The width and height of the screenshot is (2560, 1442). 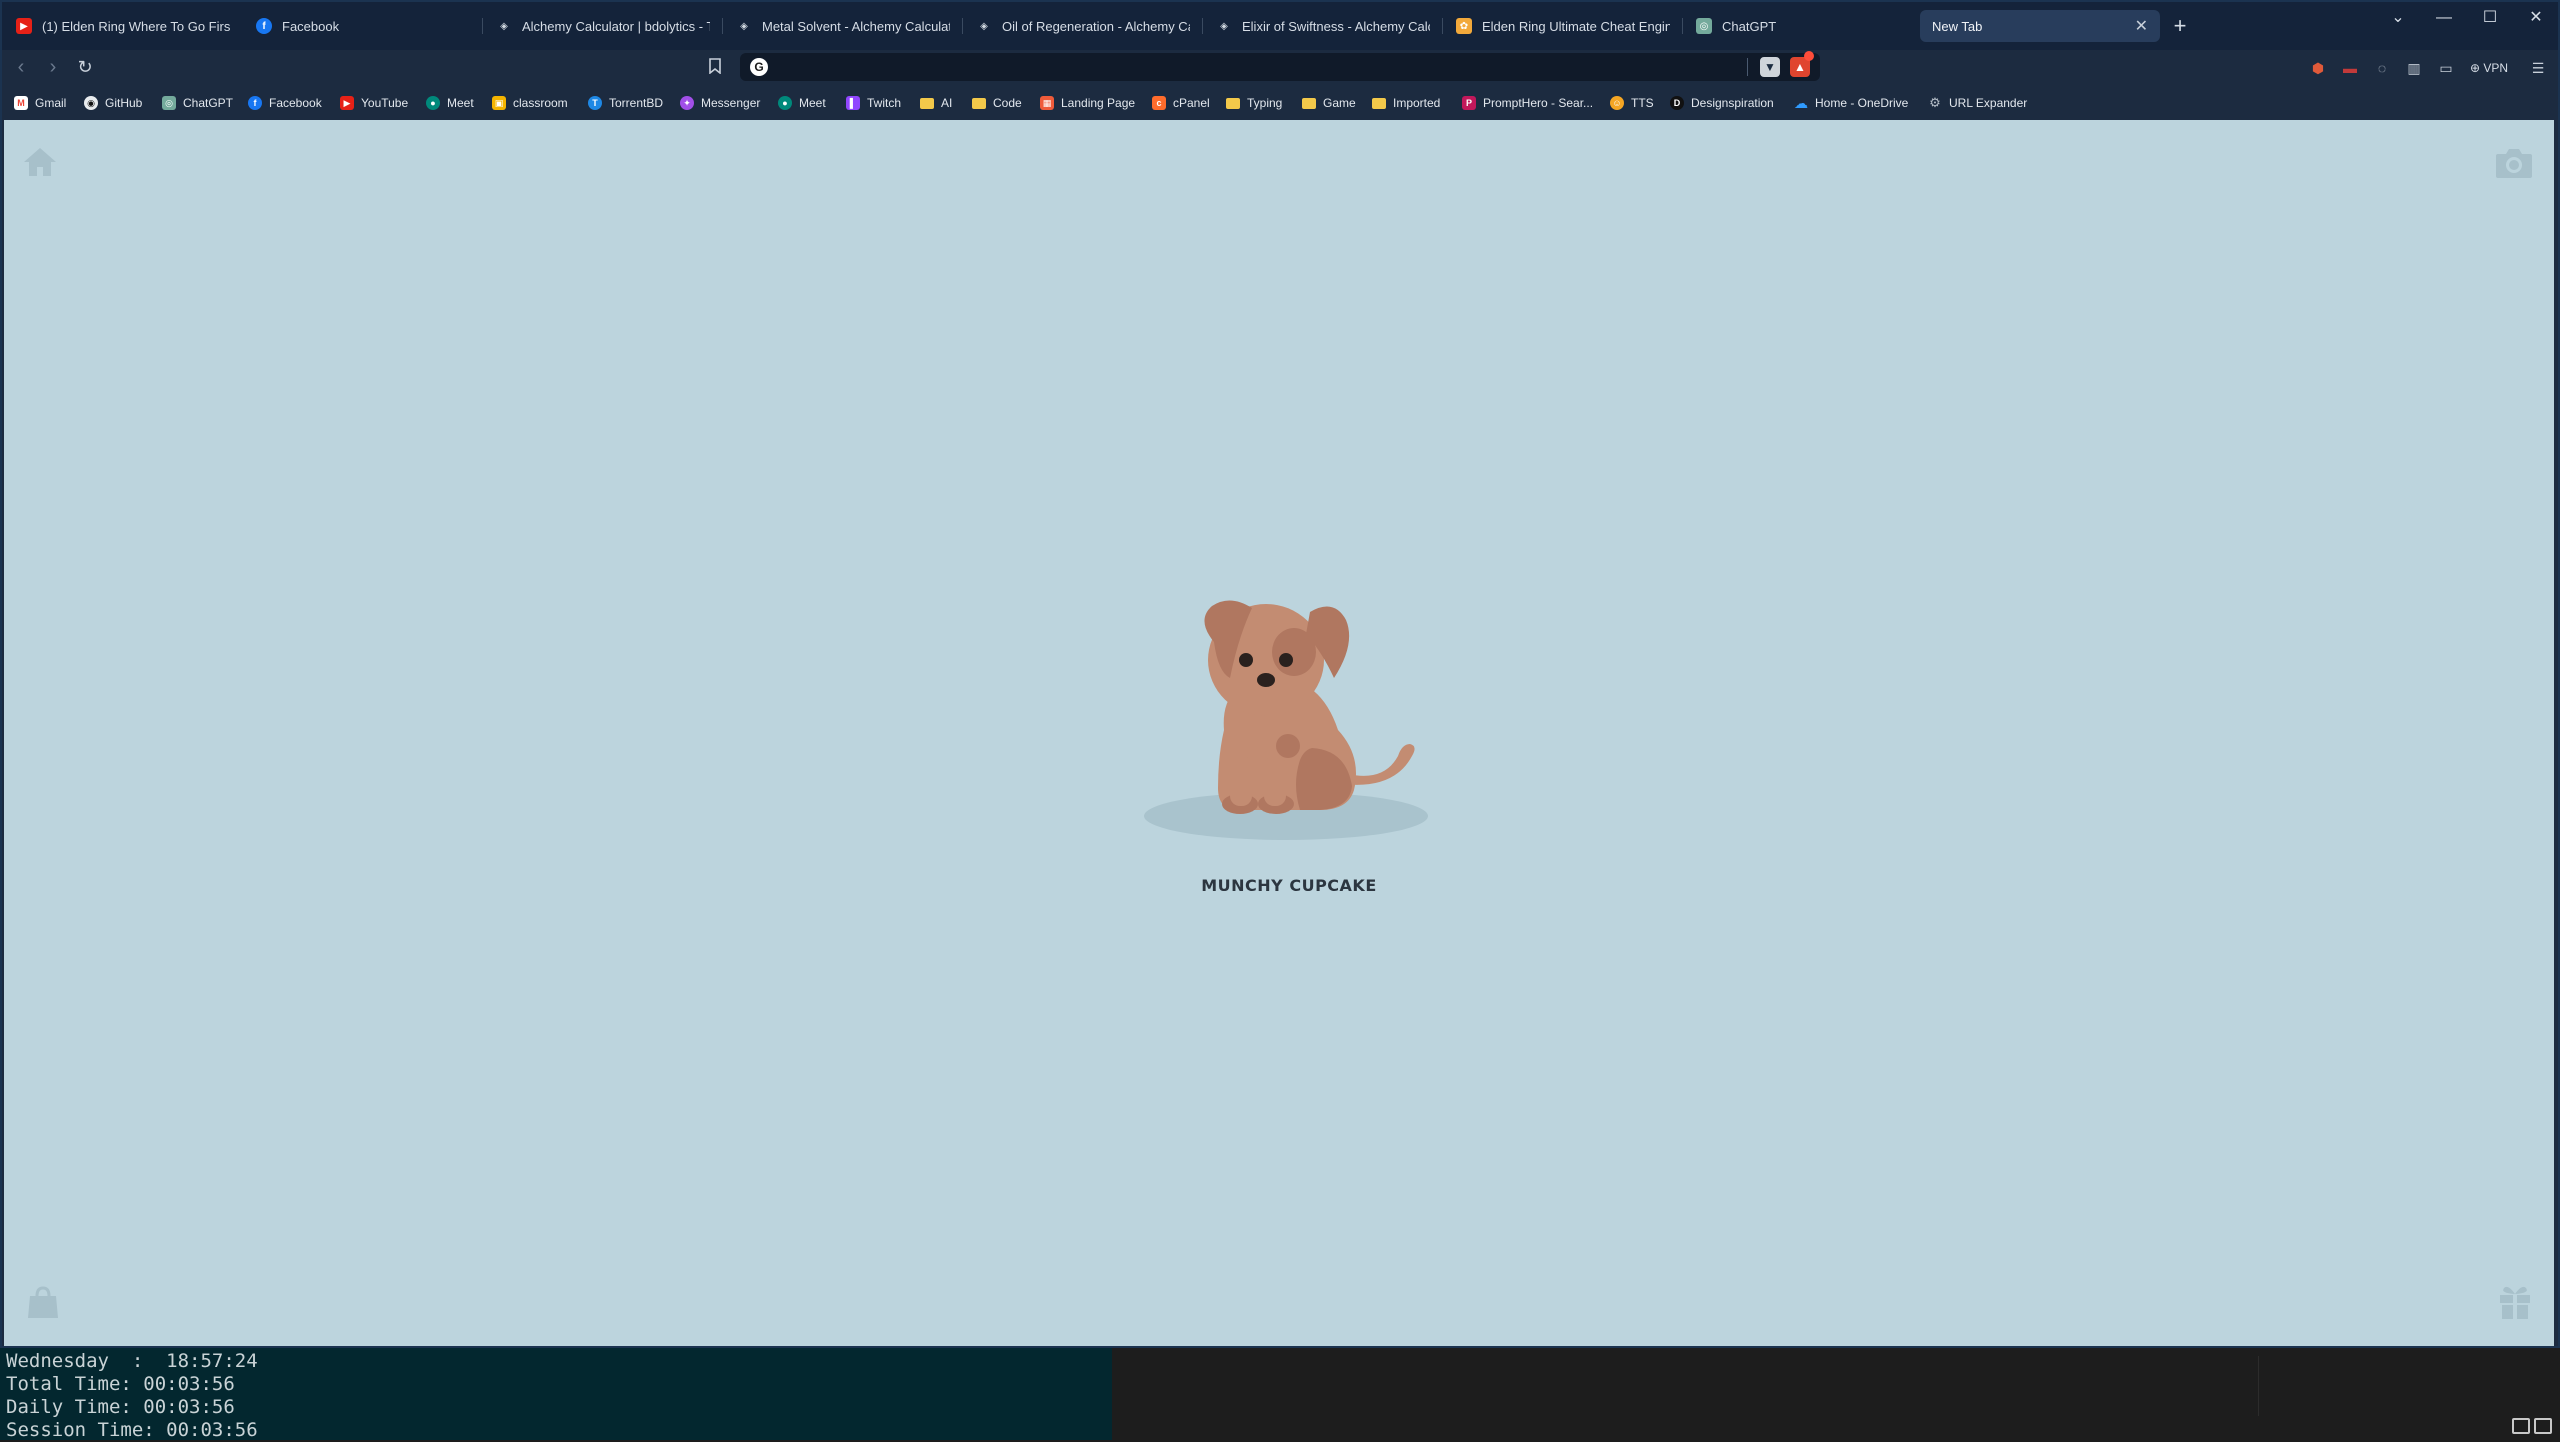 What do you see at coordinates (2444, 18) in the screenshot?
I see `minimize-button: —` at bounding box center [2444, 18].